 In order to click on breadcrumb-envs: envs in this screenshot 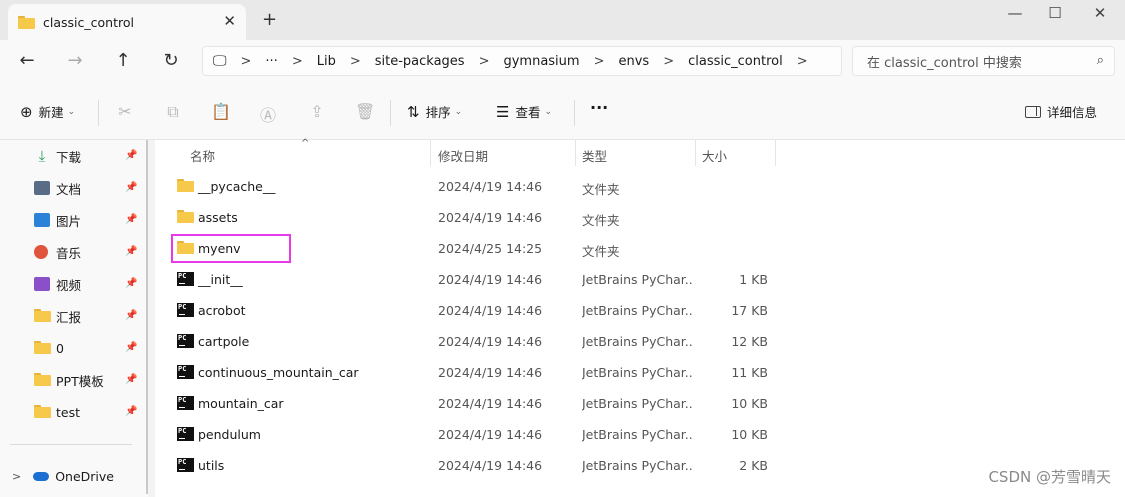, I will do `click(633, 61)`.